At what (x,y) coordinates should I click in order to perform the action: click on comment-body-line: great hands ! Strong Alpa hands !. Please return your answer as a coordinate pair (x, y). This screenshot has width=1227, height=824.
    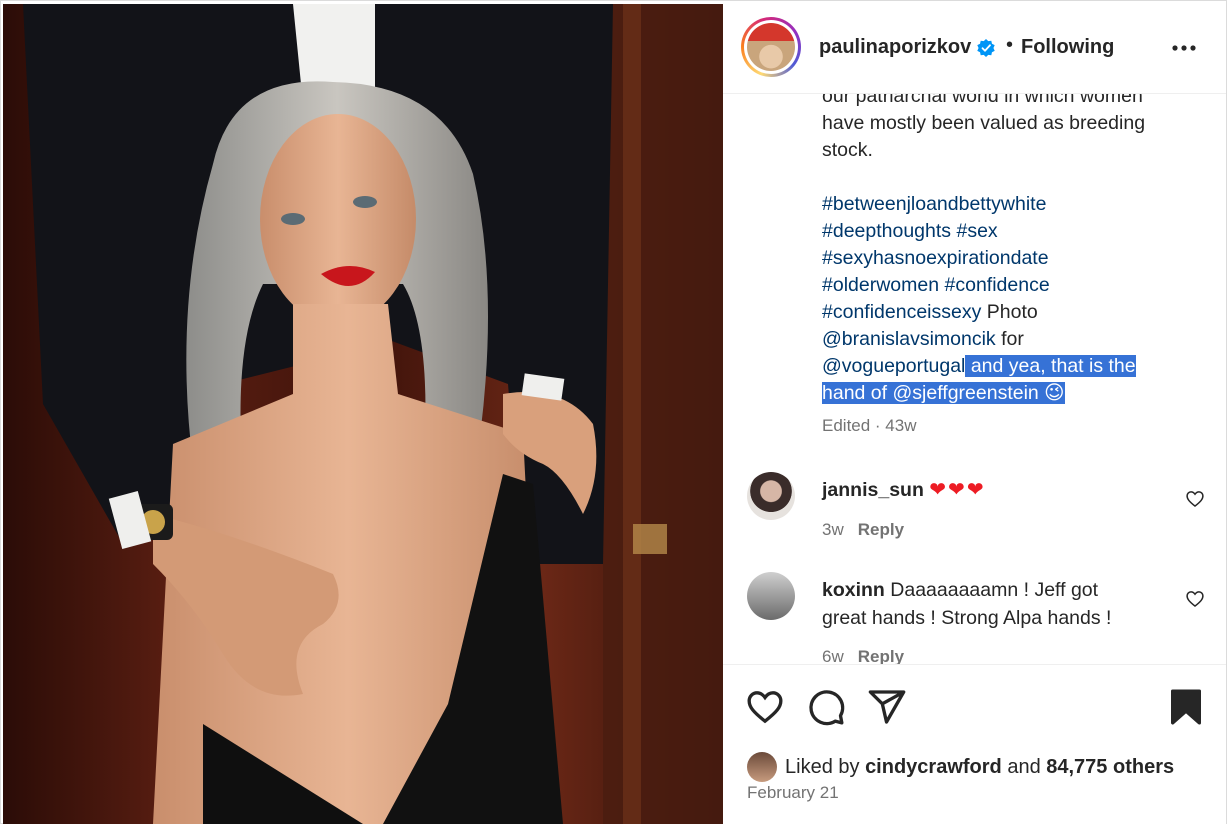
    Looking at the image, I should click on (967, 618).